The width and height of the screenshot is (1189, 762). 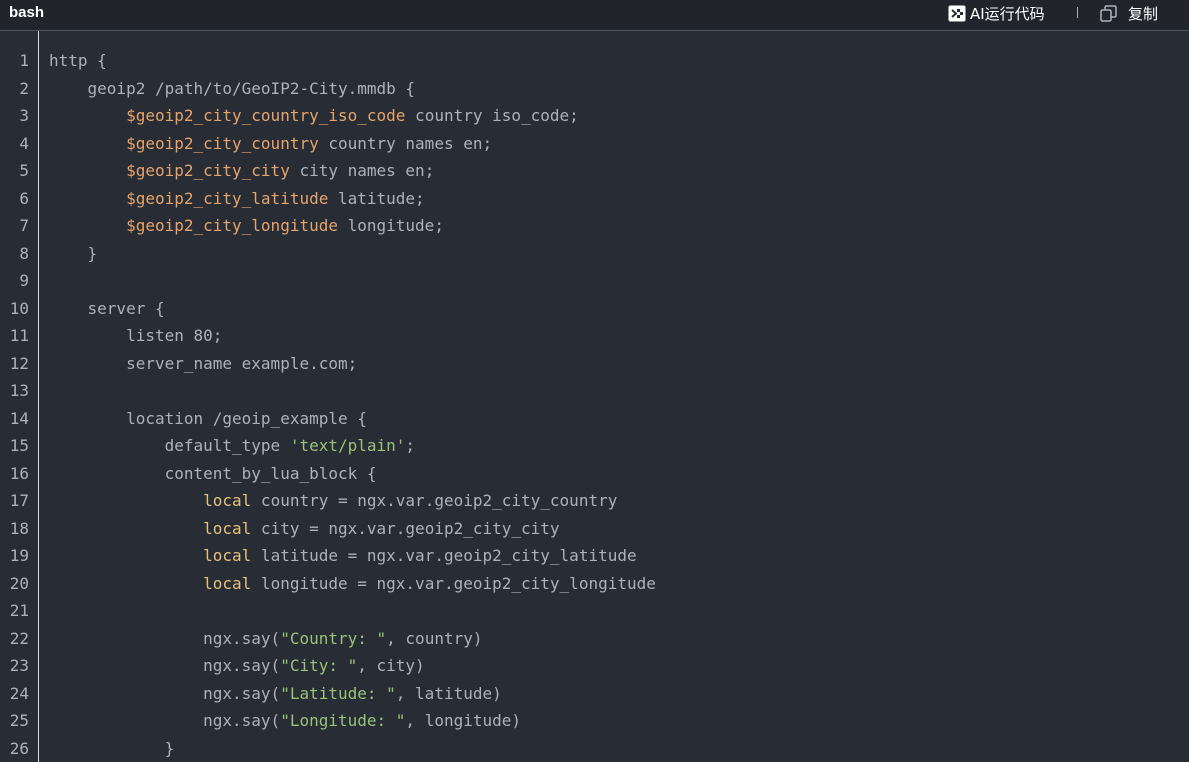 I want to click on code-token: country names en;, so click(x=405, y=143).